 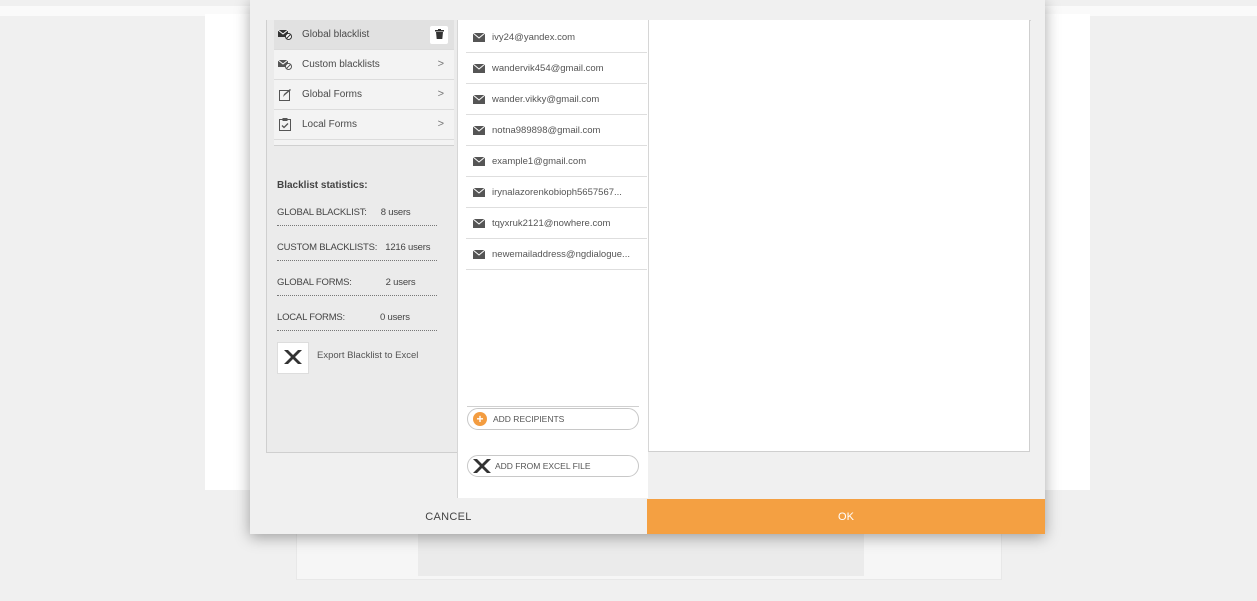 I want to click on stat-key: GLOBAL FORMS:, so click(x=314, y=282).